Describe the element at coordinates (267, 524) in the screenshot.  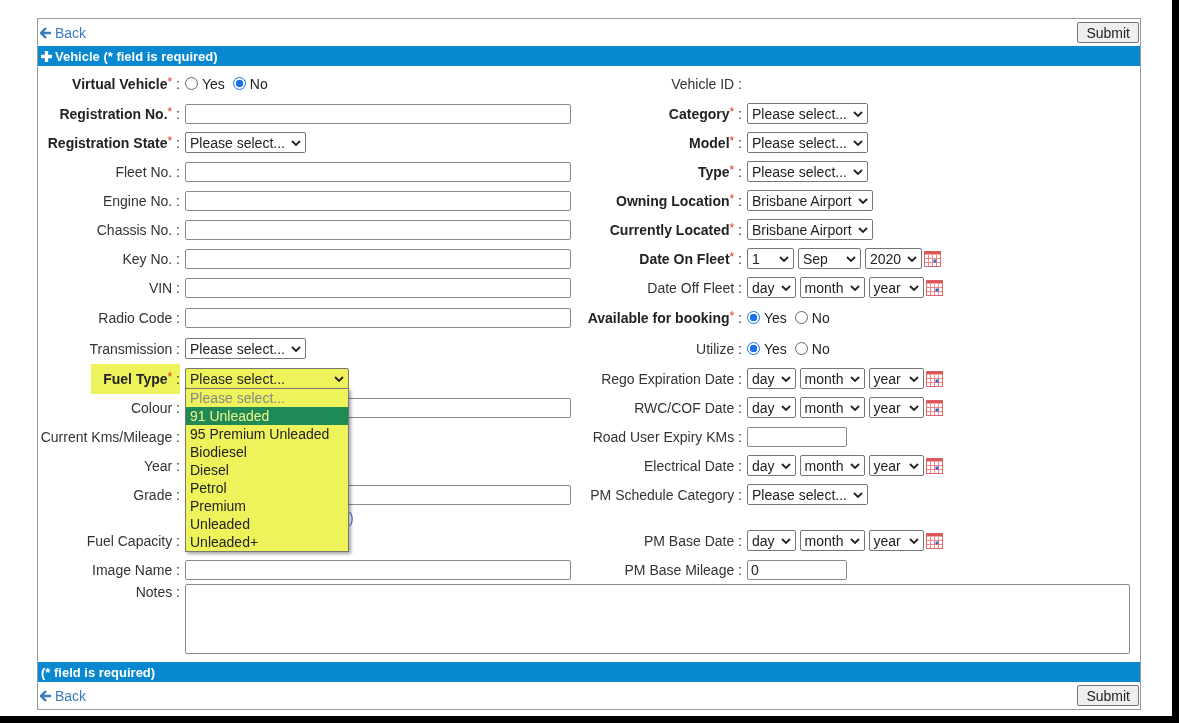
I see `dropdown-option: Unleaded` at that location.